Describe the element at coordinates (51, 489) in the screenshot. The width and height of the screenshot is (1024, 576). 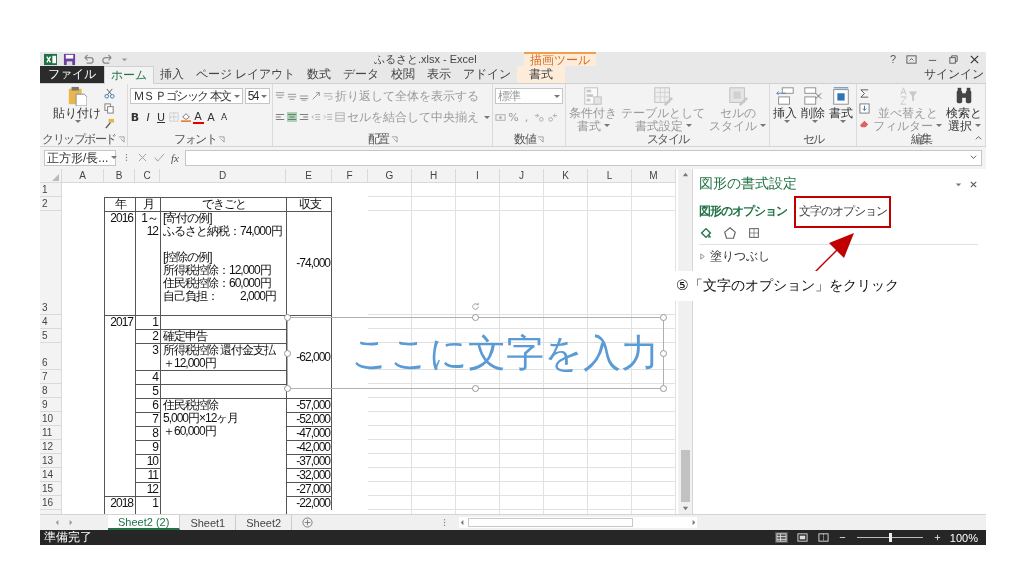
I see `row-header: 15` at that location.